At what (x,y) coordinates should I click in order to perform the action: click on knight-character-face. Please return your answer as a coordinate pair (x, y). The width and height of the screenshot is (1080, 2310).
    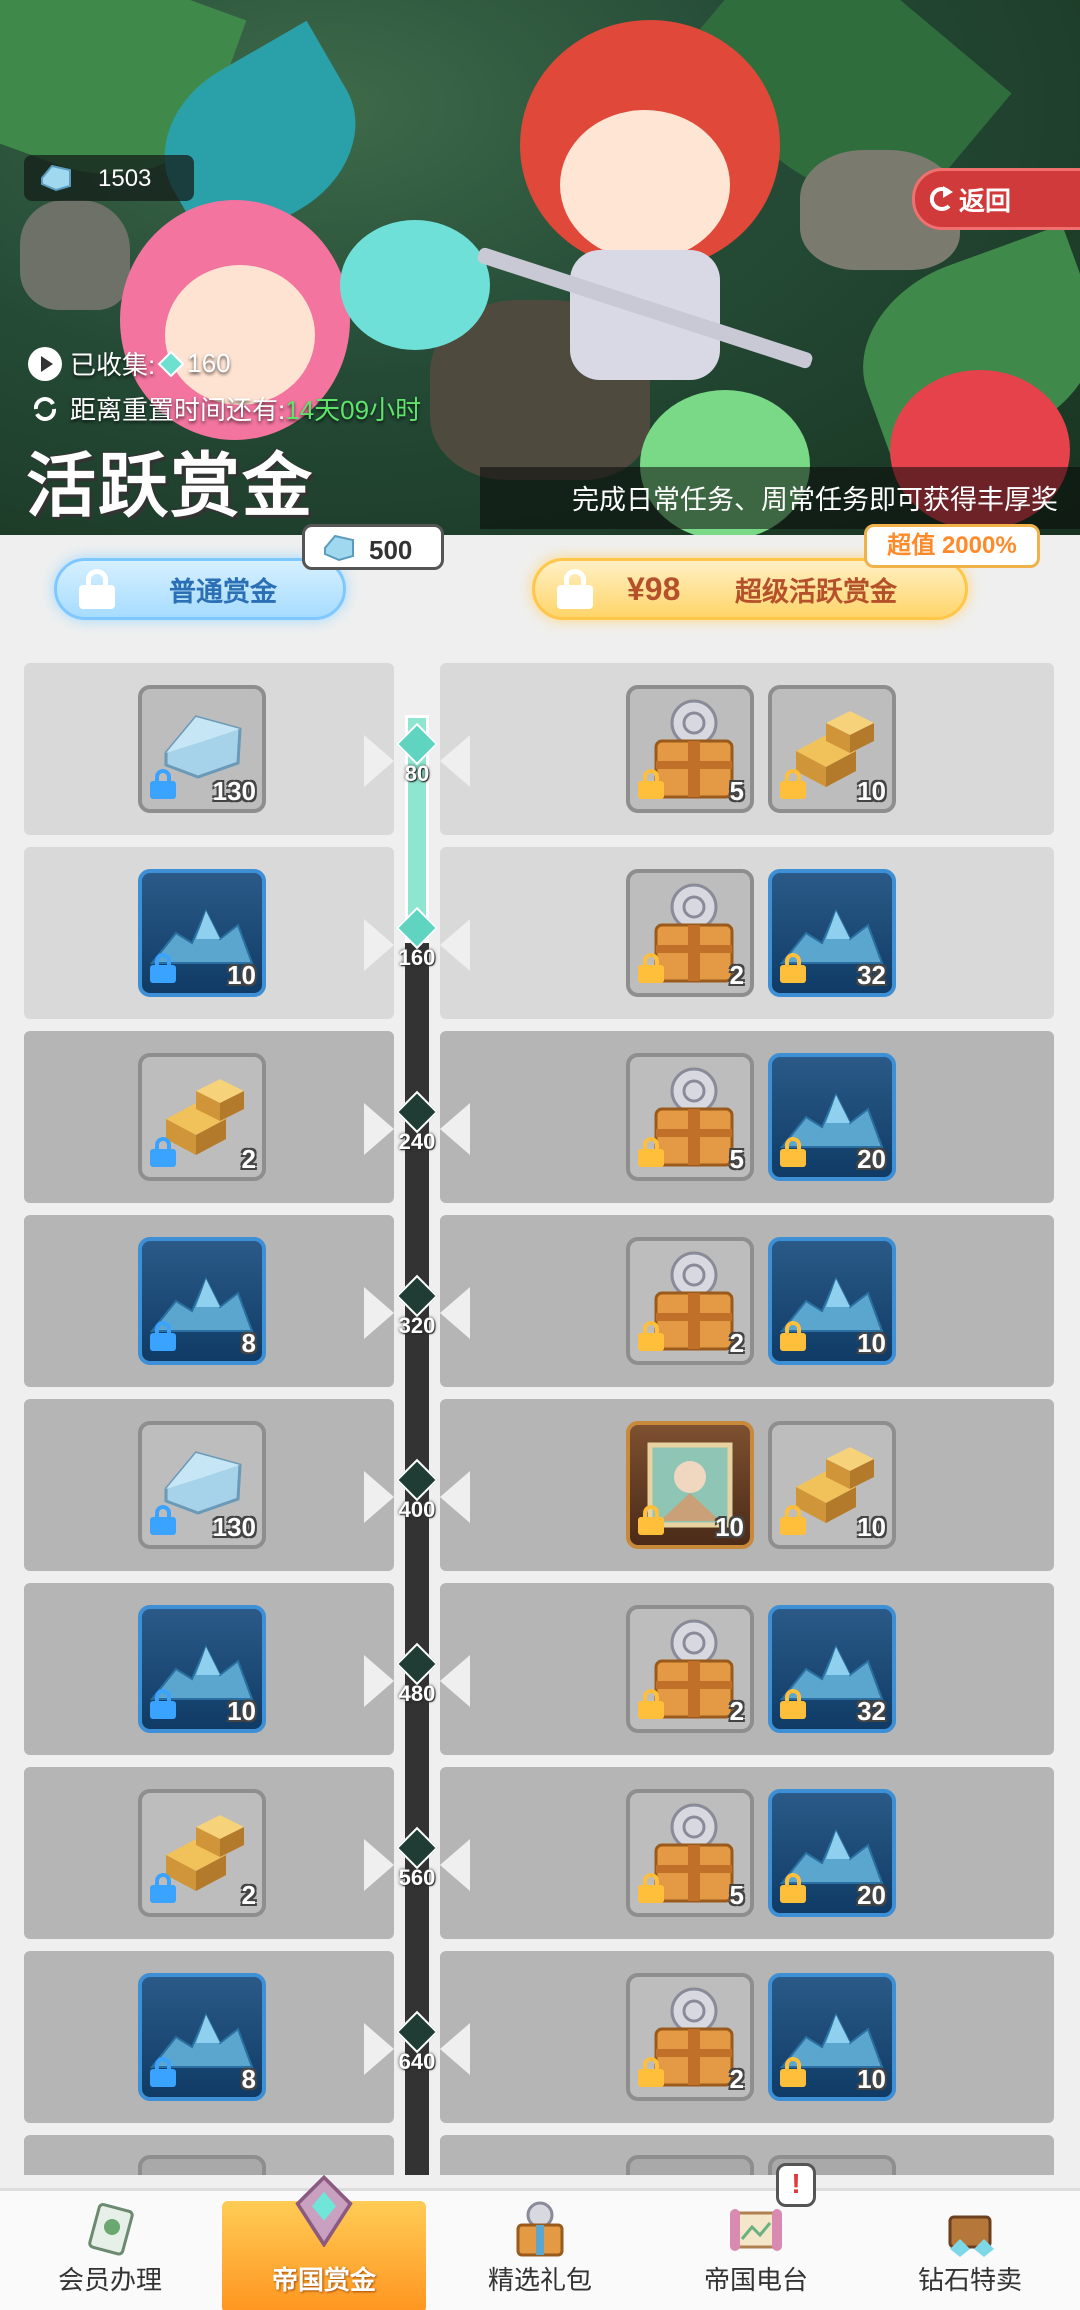
    Looking at the image, I should click on (645, 185).